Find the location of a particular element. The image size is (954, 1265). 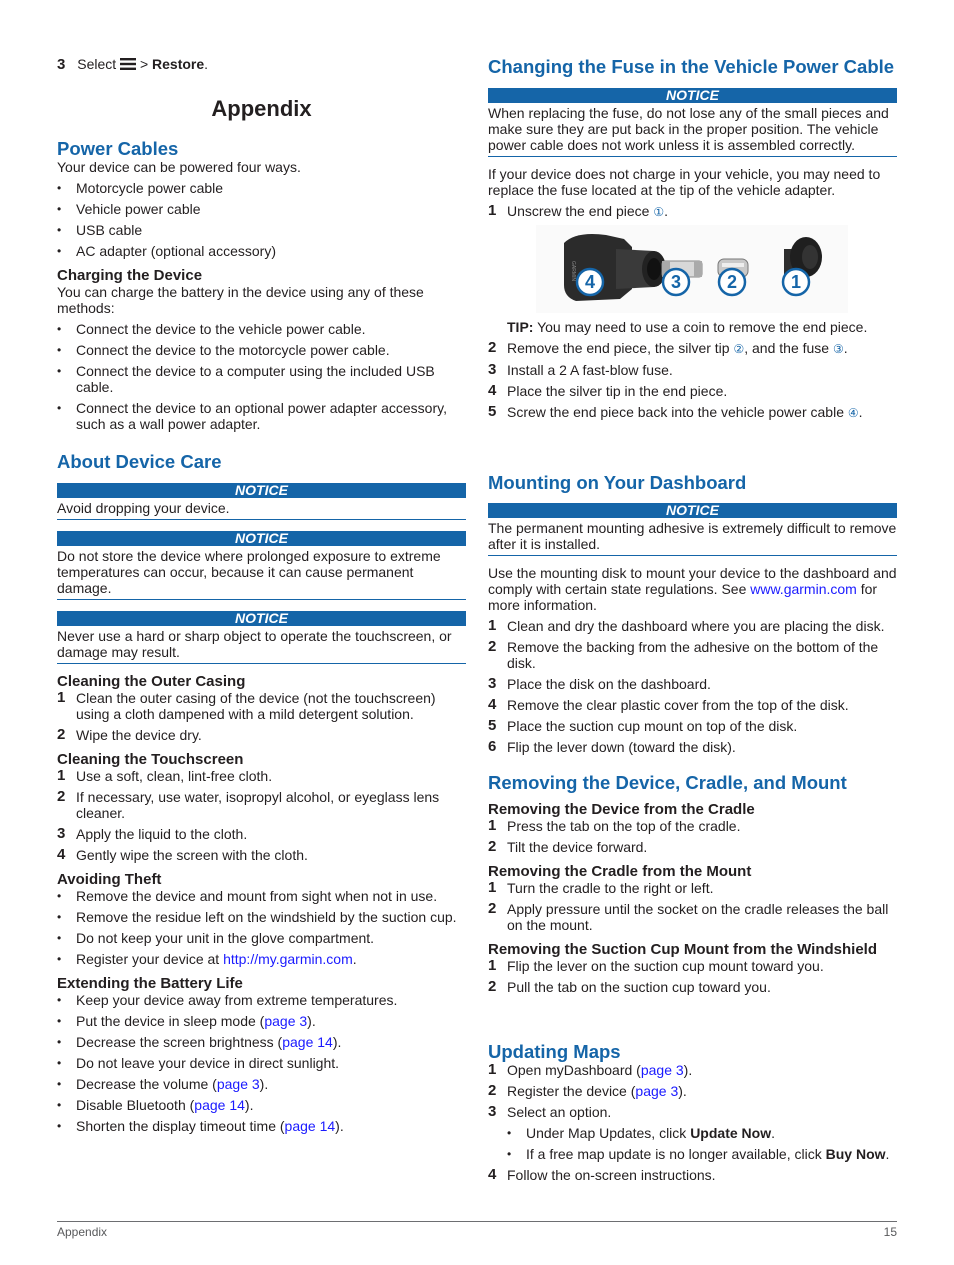

step-item: 1 Turn the cradle to the right or left. is located at coordinates (692, 888).